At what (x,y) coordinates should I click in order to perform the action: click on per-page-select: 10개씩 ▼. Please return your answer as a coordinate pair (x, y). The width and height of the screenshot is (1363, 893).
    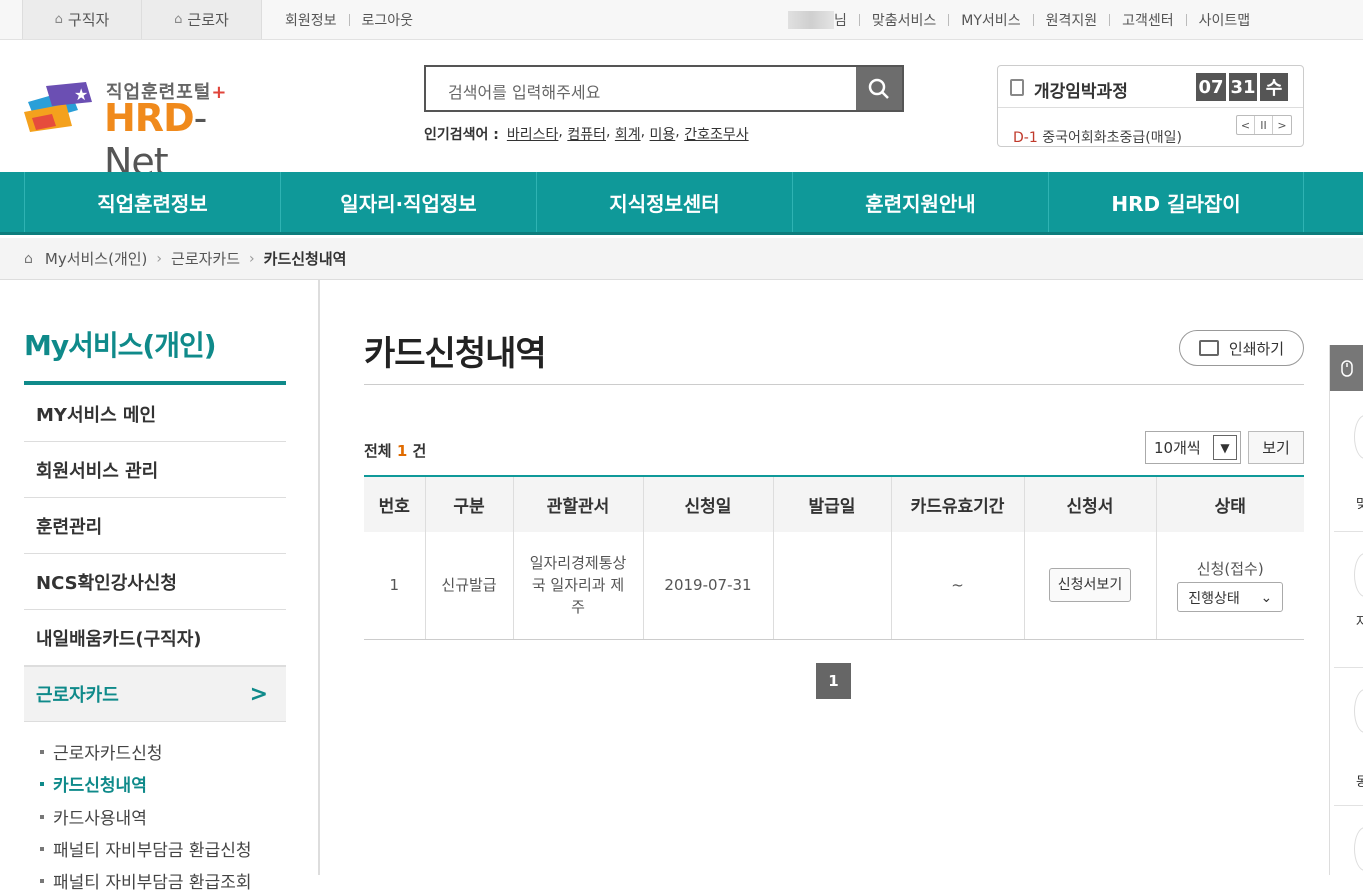
    Looking at the image, I should click on (1193, 447).